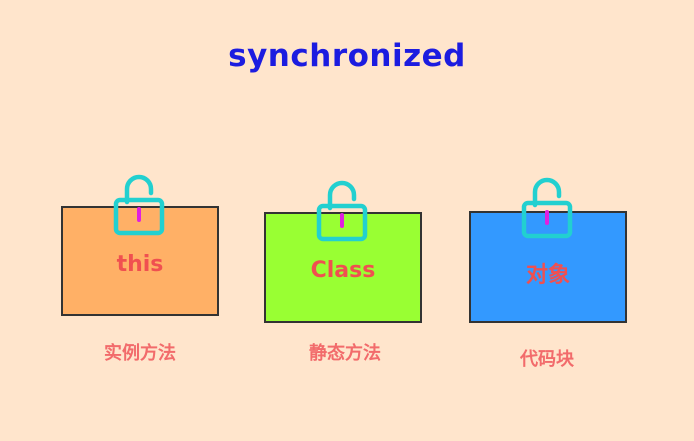  What do you see at coordinates (140, 264) in the screenshot?
I see `this-box-label: this` at bounding box center [140, 264].